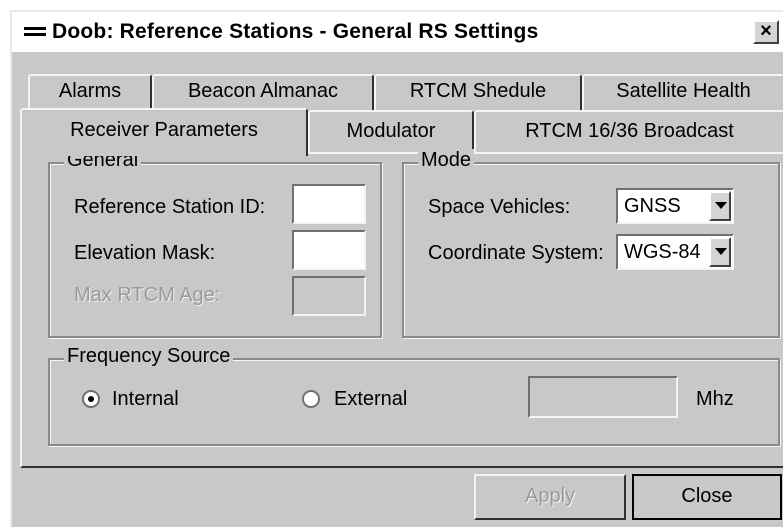  What do you see at coordinates (715, 399) in the screenshot?
I see `frequency-unit-label: Mhz` at bounding box center [715, 399].